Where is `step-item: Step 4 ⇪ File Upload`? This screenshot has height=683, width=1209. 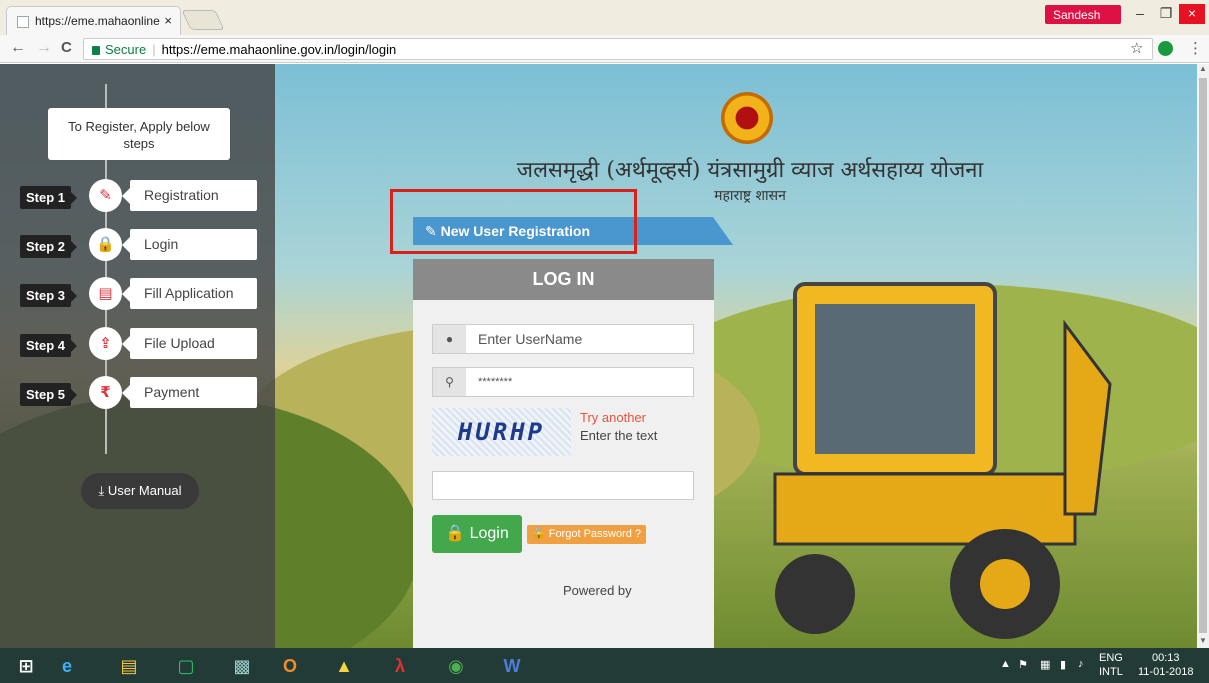
step-item: Step 4 ⇪ File Upload is located at coordinates (137, 344).